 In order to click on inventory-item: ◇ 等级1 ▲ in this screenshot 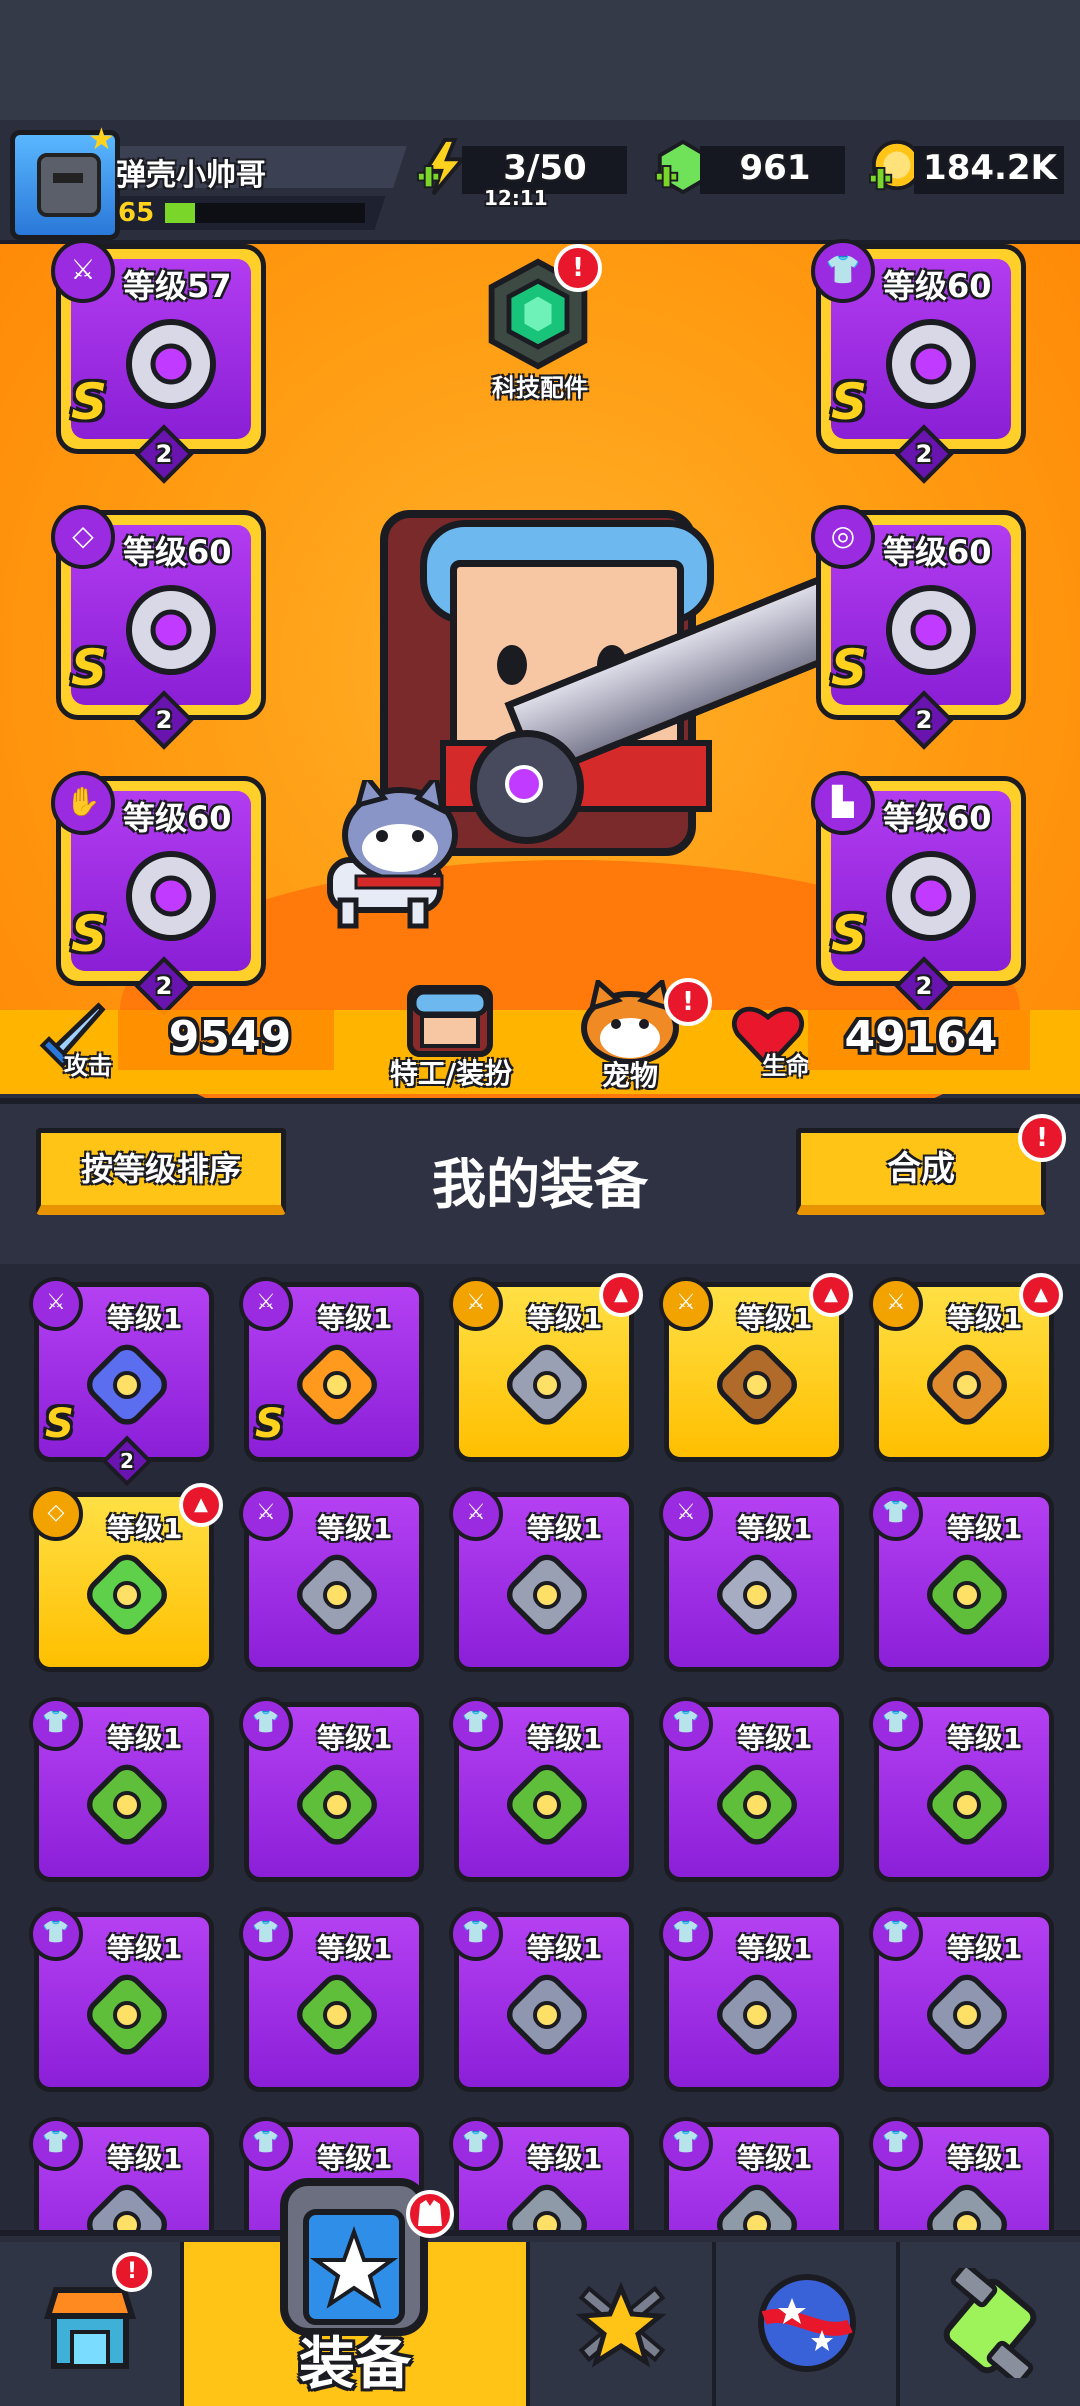, I will do `click(126, 1577)`.